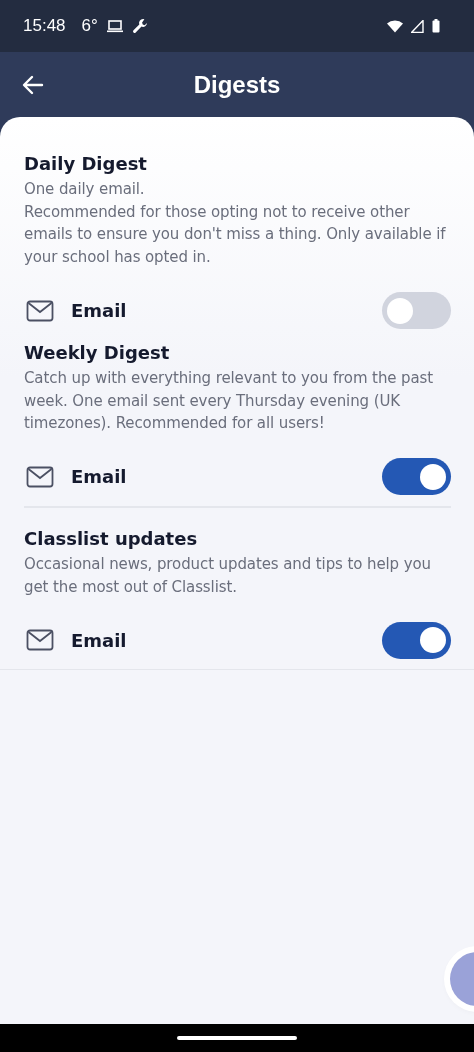 The height and width of the screenshot is (1052, 474). I want to click on wifi-icon, so click(395, 26).